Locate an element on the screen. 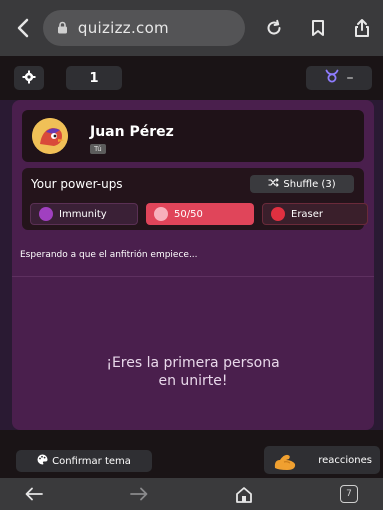 This screenshot has width=383, height=510. shuffle-button: Shuffle (3) is located at coordinates (302, 184).